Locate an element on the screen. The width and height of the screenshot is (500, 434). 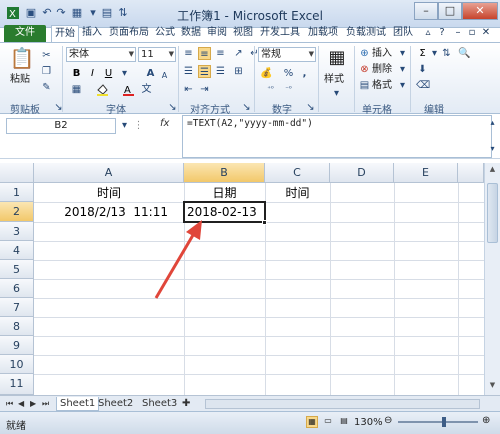
underline-button: U is located at coordinates (108, 73).